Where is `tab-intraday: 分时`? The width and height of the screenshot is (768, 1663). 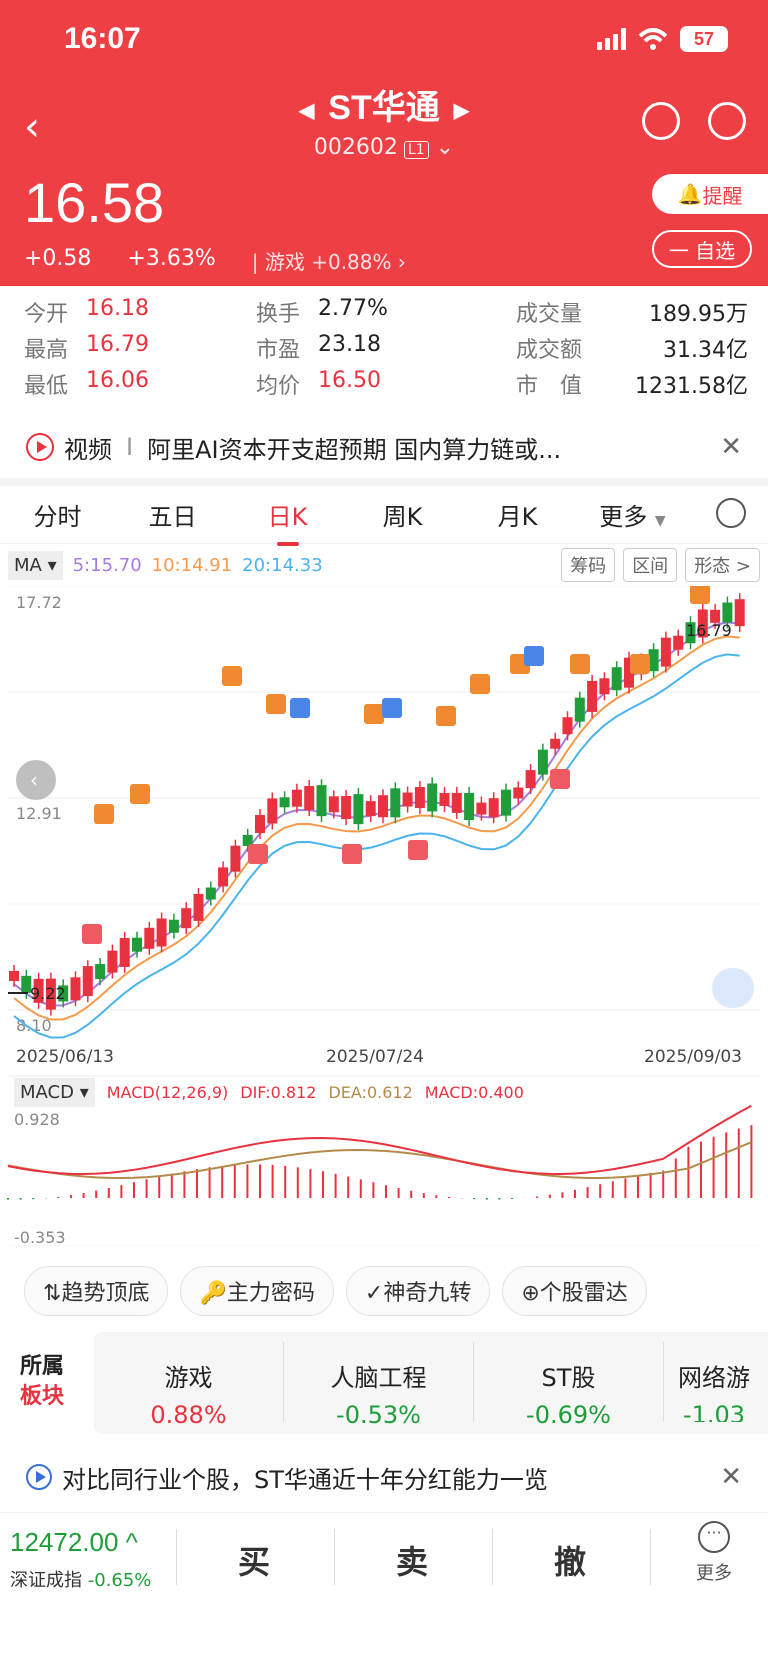 tab-intraday: 分时 is located at coordinates (57, 514).